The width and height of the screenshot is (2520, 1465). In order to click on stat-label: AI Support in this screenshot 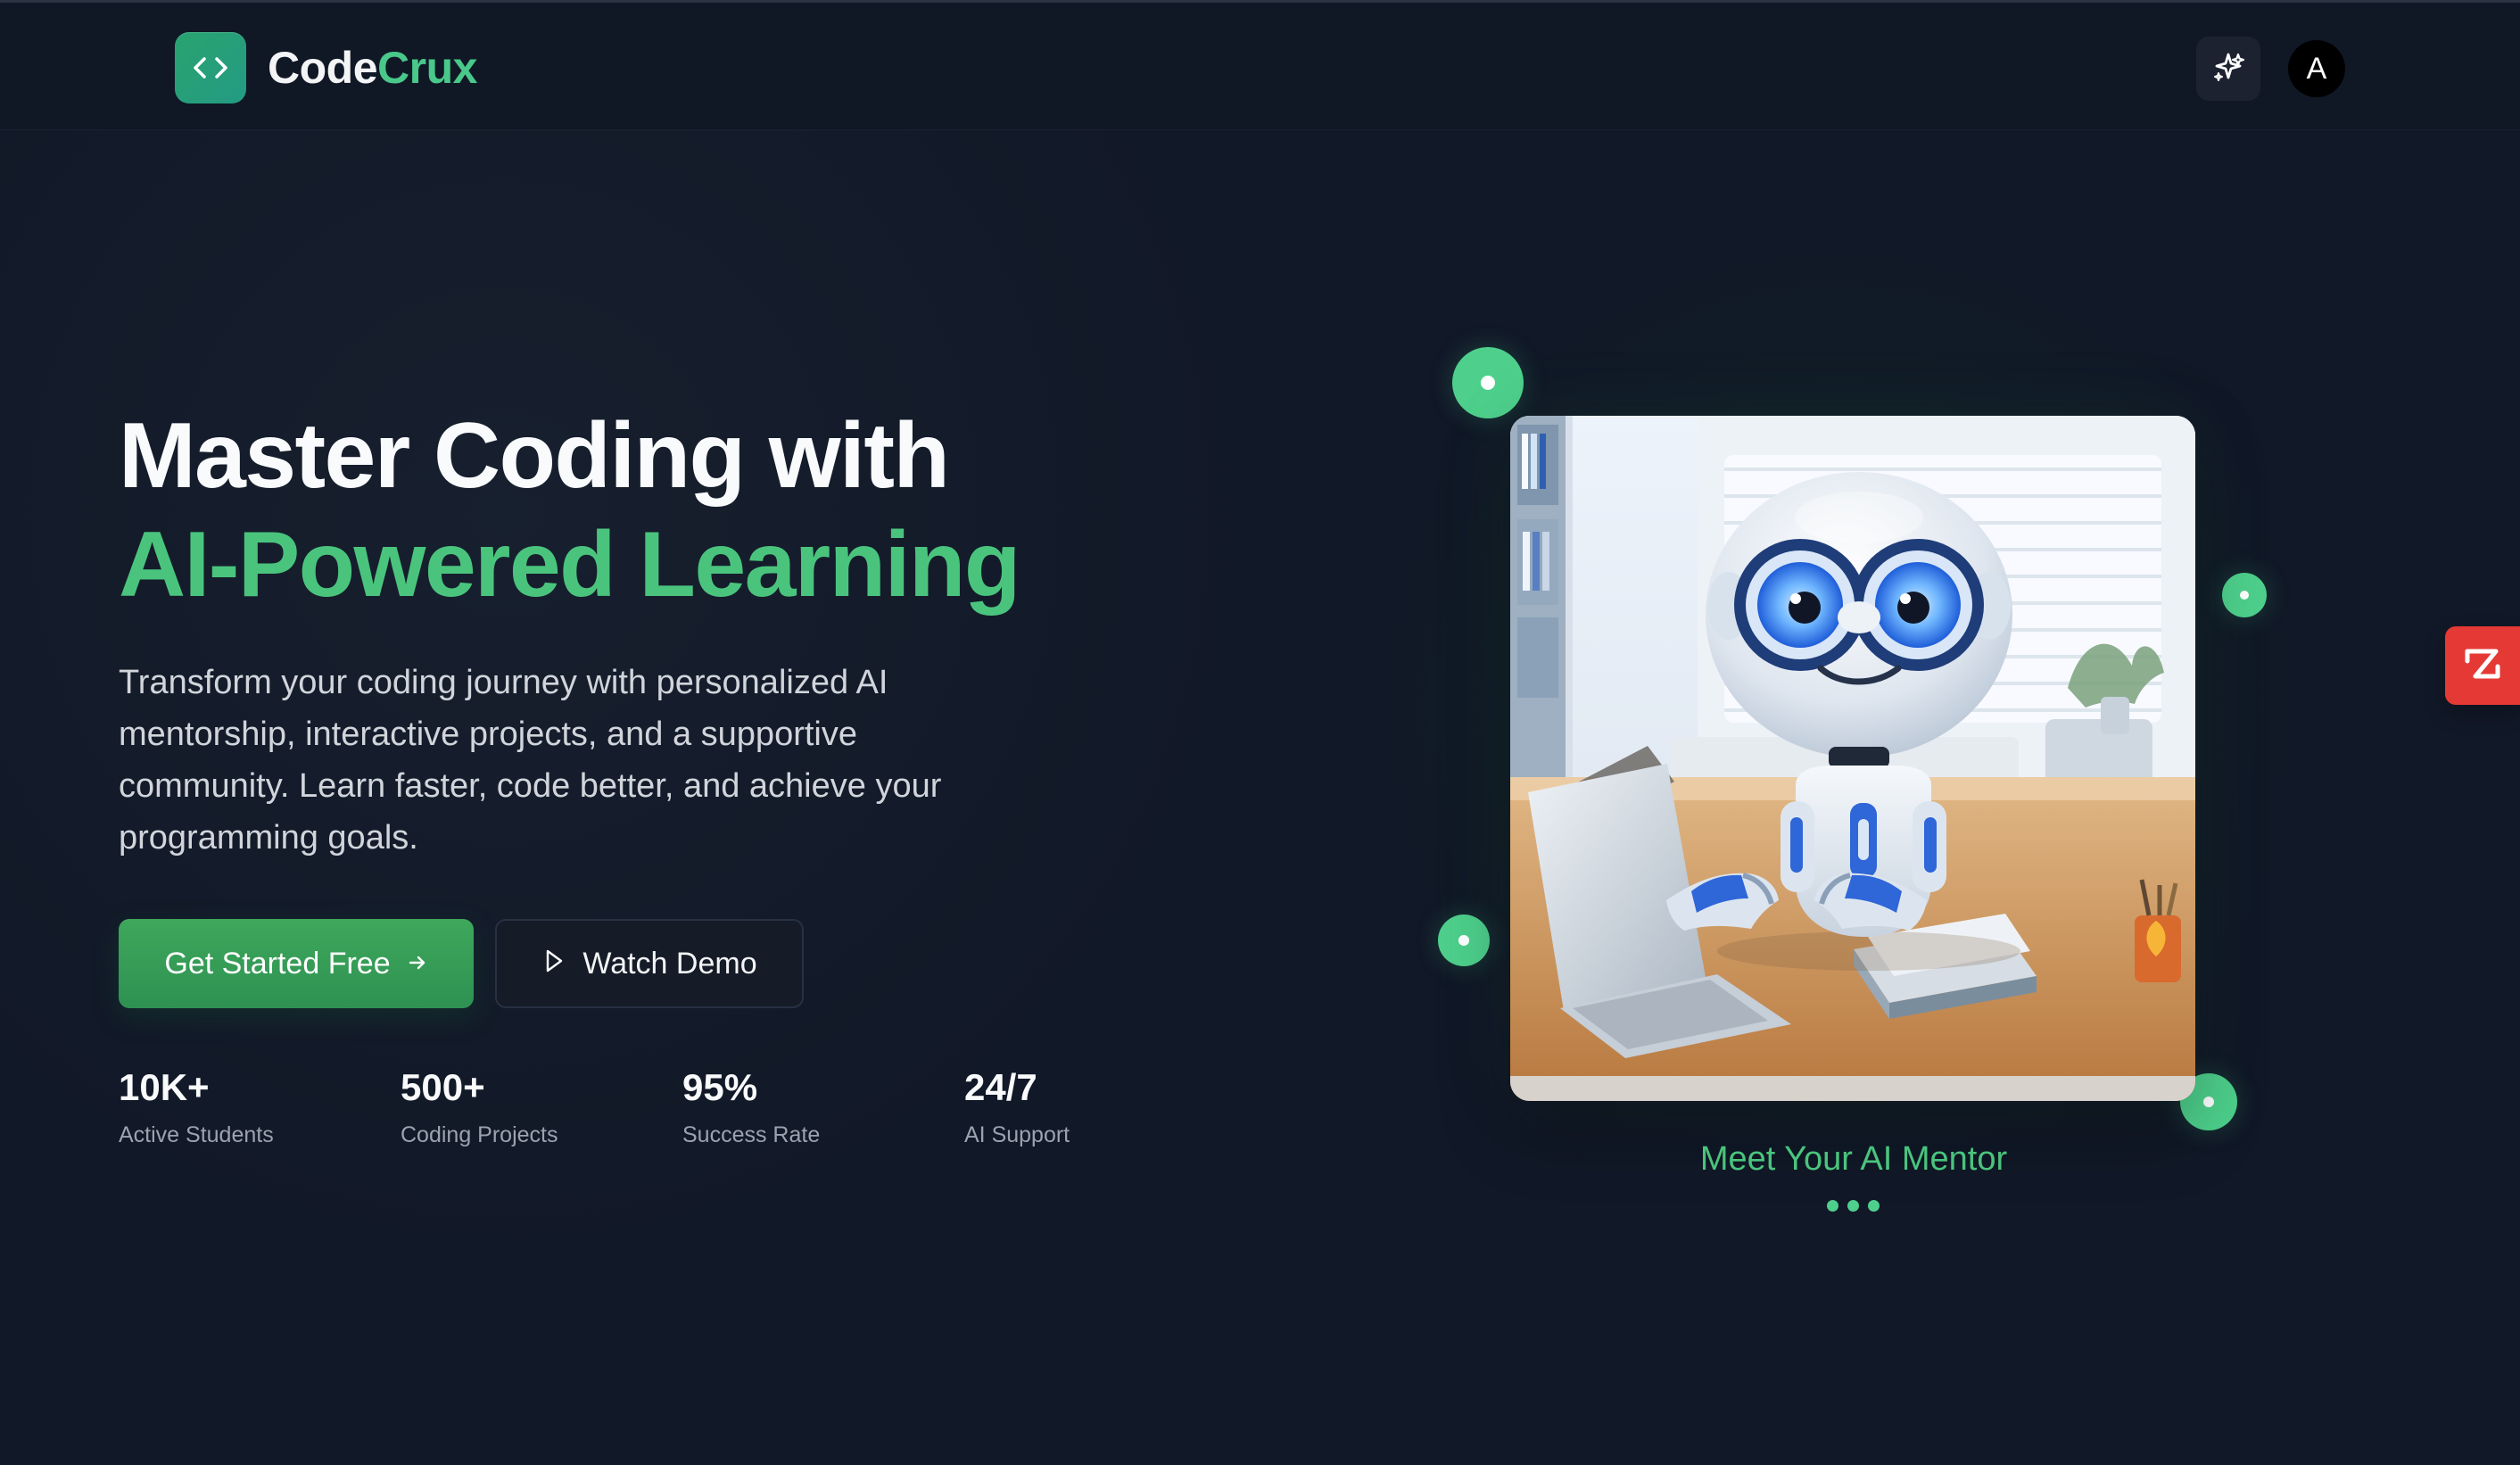, I will do `click(1017, 1134)`.